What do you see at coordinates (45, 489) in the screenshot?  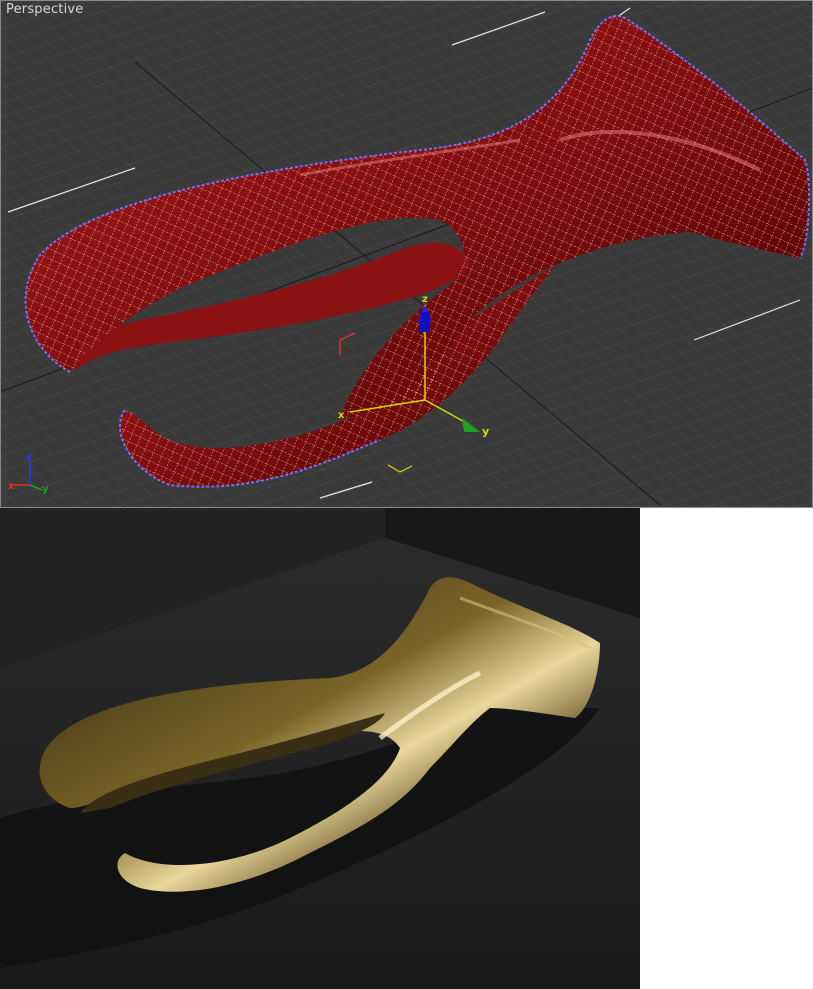 I see `tripod-y-label: y` at bounding box center [45, 489].